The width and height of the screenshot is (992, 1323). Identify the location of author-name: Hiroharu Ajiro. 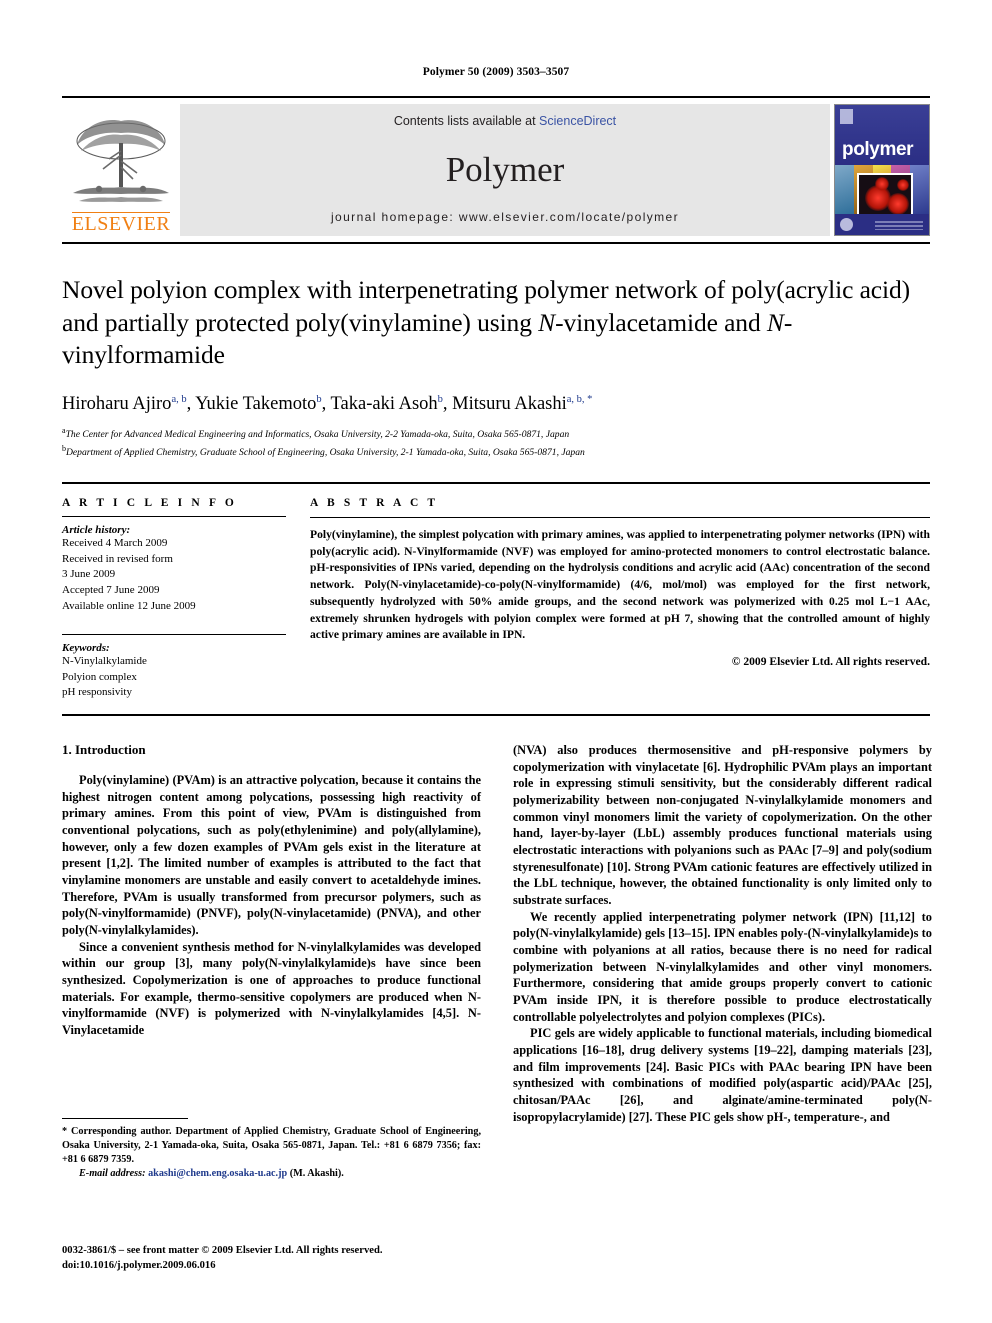
(116, 404).